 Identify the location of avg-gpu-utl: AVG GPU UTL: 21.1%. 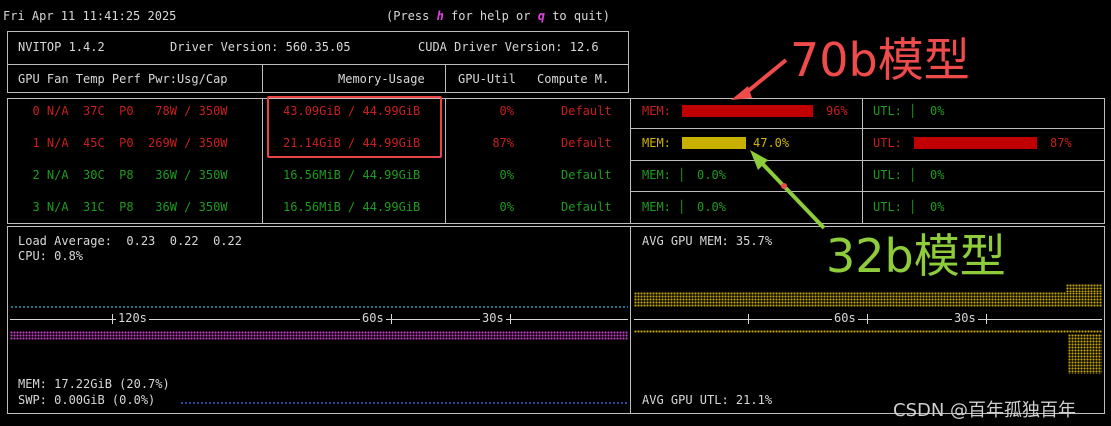
(707, 400).